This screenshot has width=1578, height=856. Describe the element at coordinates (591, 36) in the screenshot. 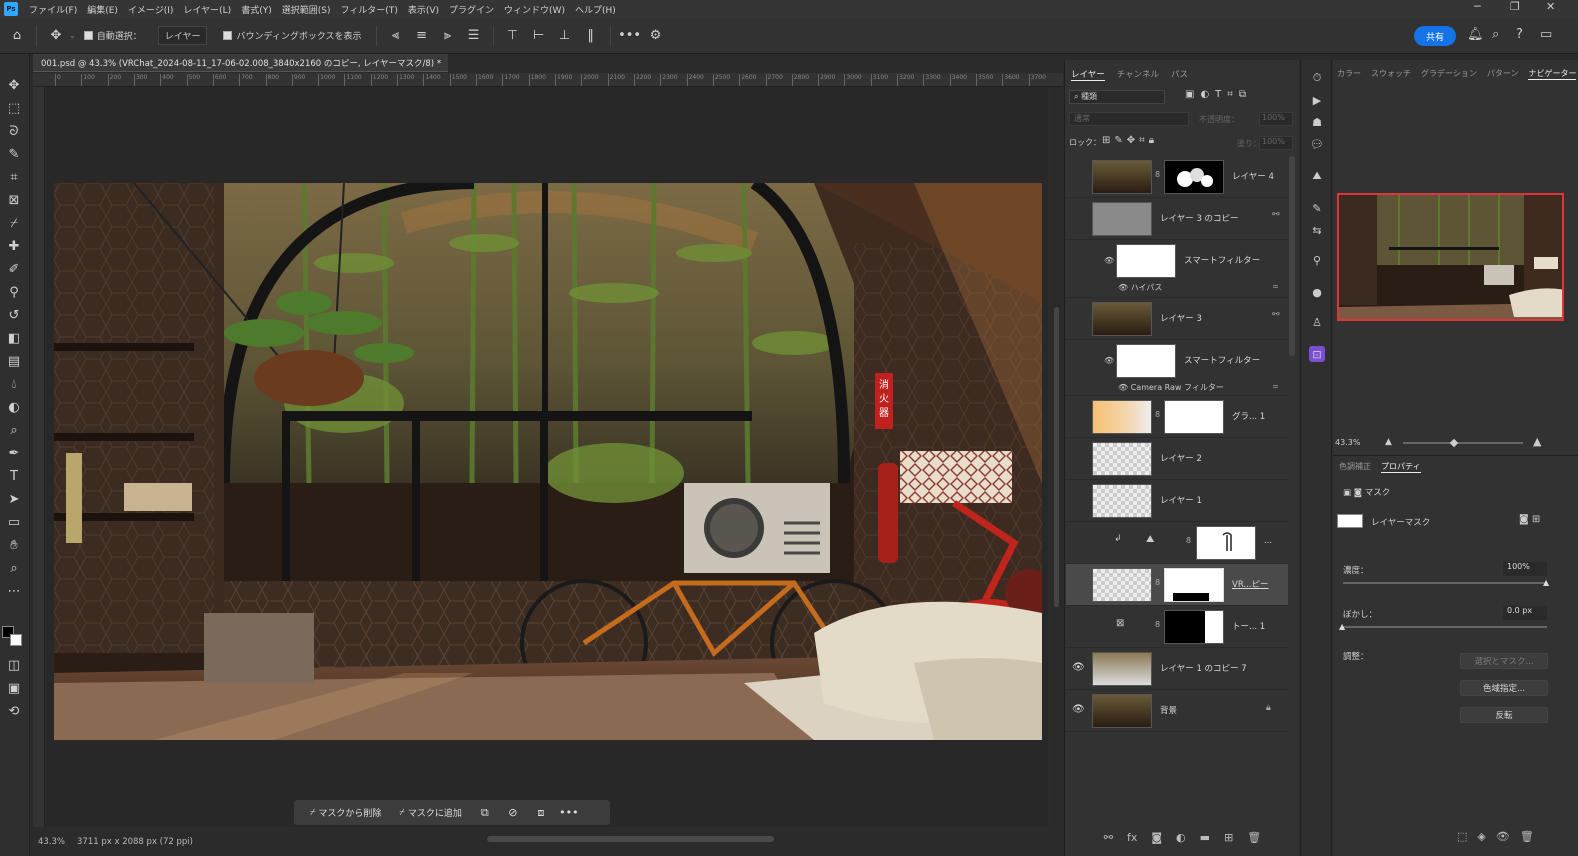

I see `distribute-v-icon: ‖` at that location.